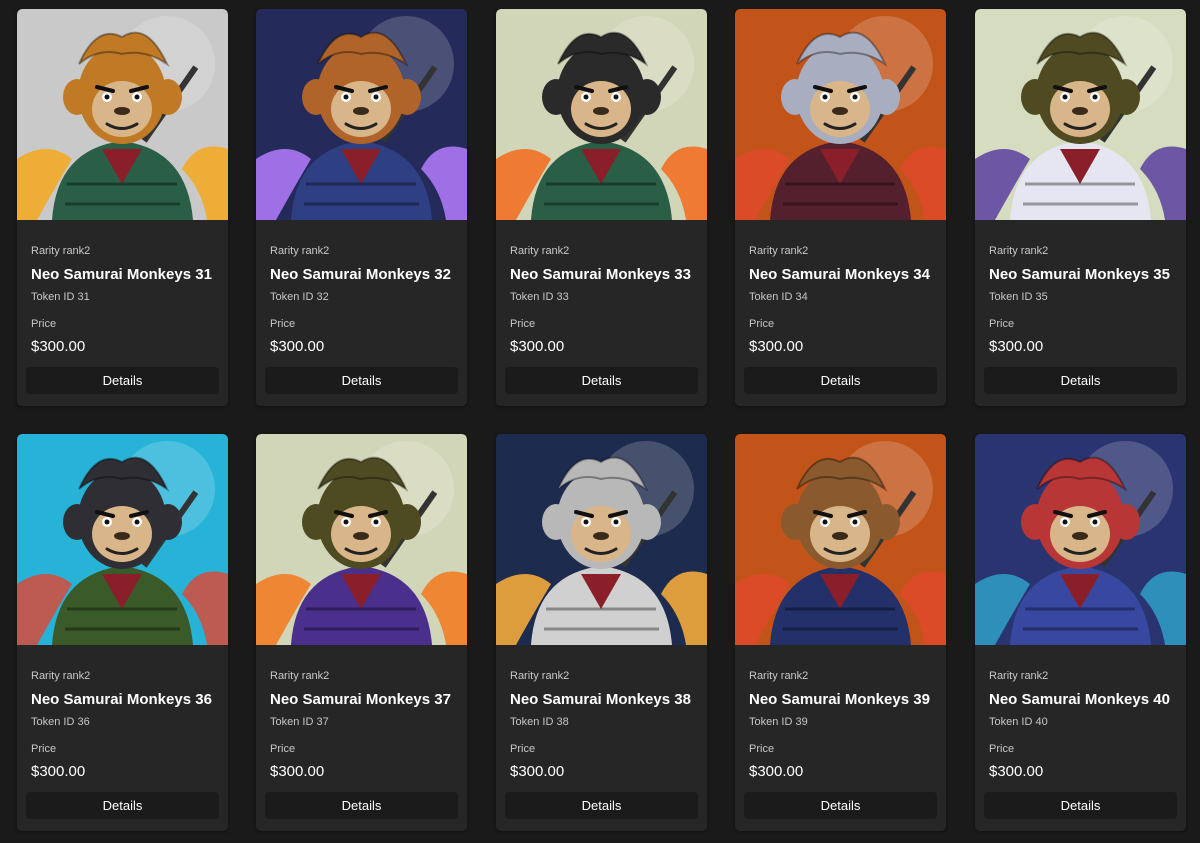  Describe the element at coordinates (360, 274) in the screenshot. I see `nft-title: Neo Samurai Monkeys 32` at that location.